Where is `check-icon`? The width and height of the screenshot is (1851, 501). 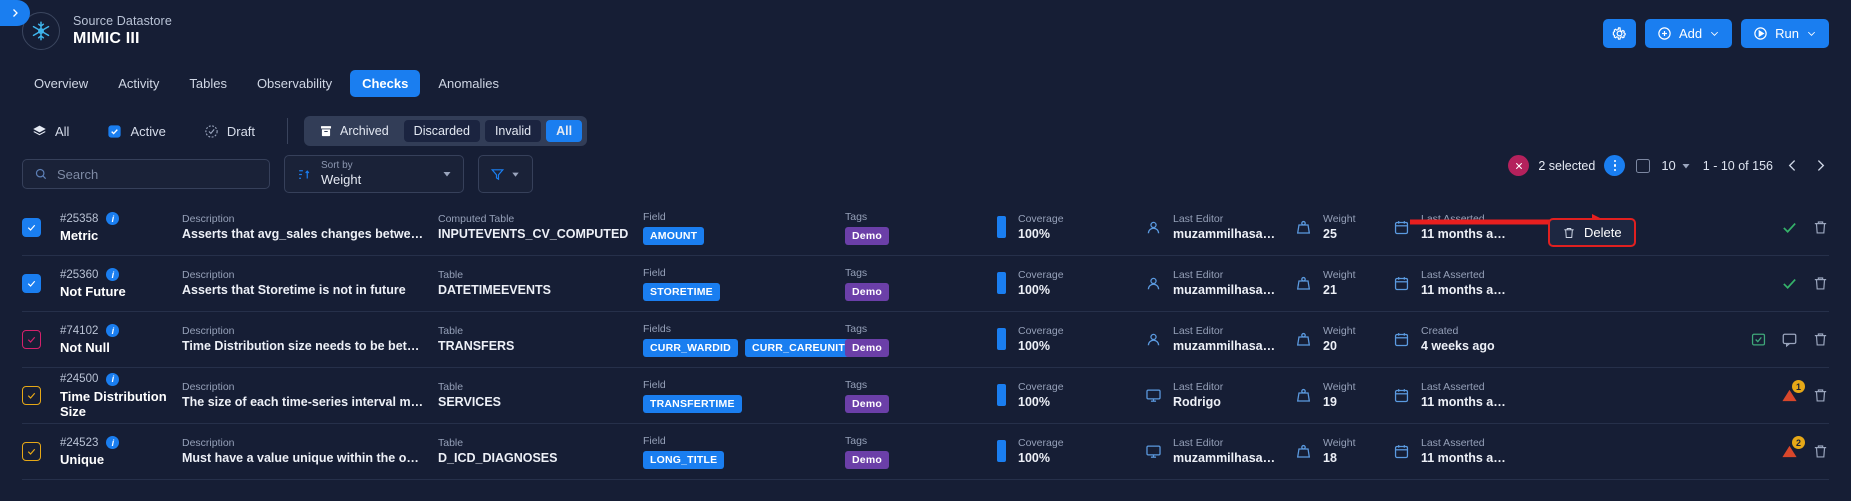 check-icon is located at coordinates (31, 339).